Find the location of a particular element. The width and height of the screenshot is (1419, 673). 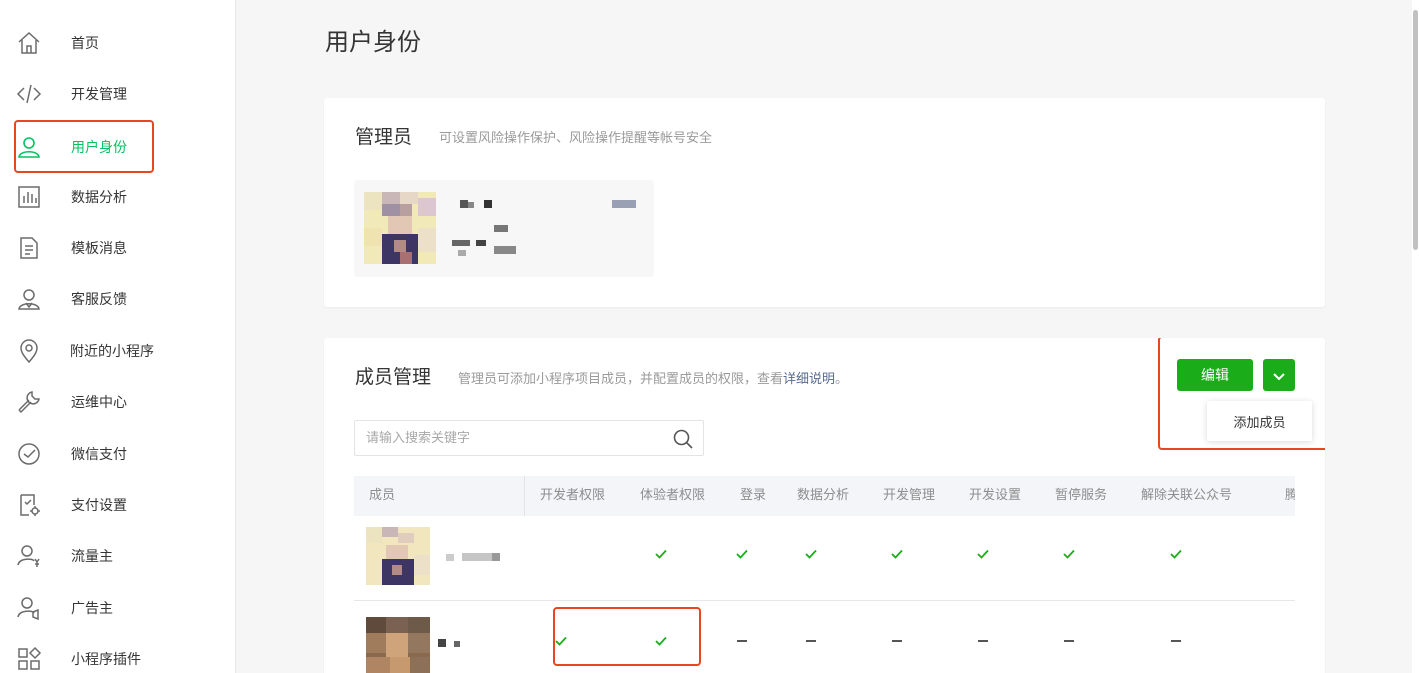

sidebar-item-dev-management: 开发管理 is located at coordinates (84, 94).